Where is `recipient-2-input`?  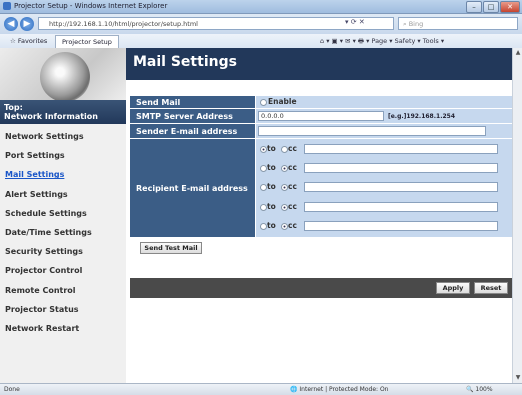 recipient-2-input is located at coordinates (401, 168).